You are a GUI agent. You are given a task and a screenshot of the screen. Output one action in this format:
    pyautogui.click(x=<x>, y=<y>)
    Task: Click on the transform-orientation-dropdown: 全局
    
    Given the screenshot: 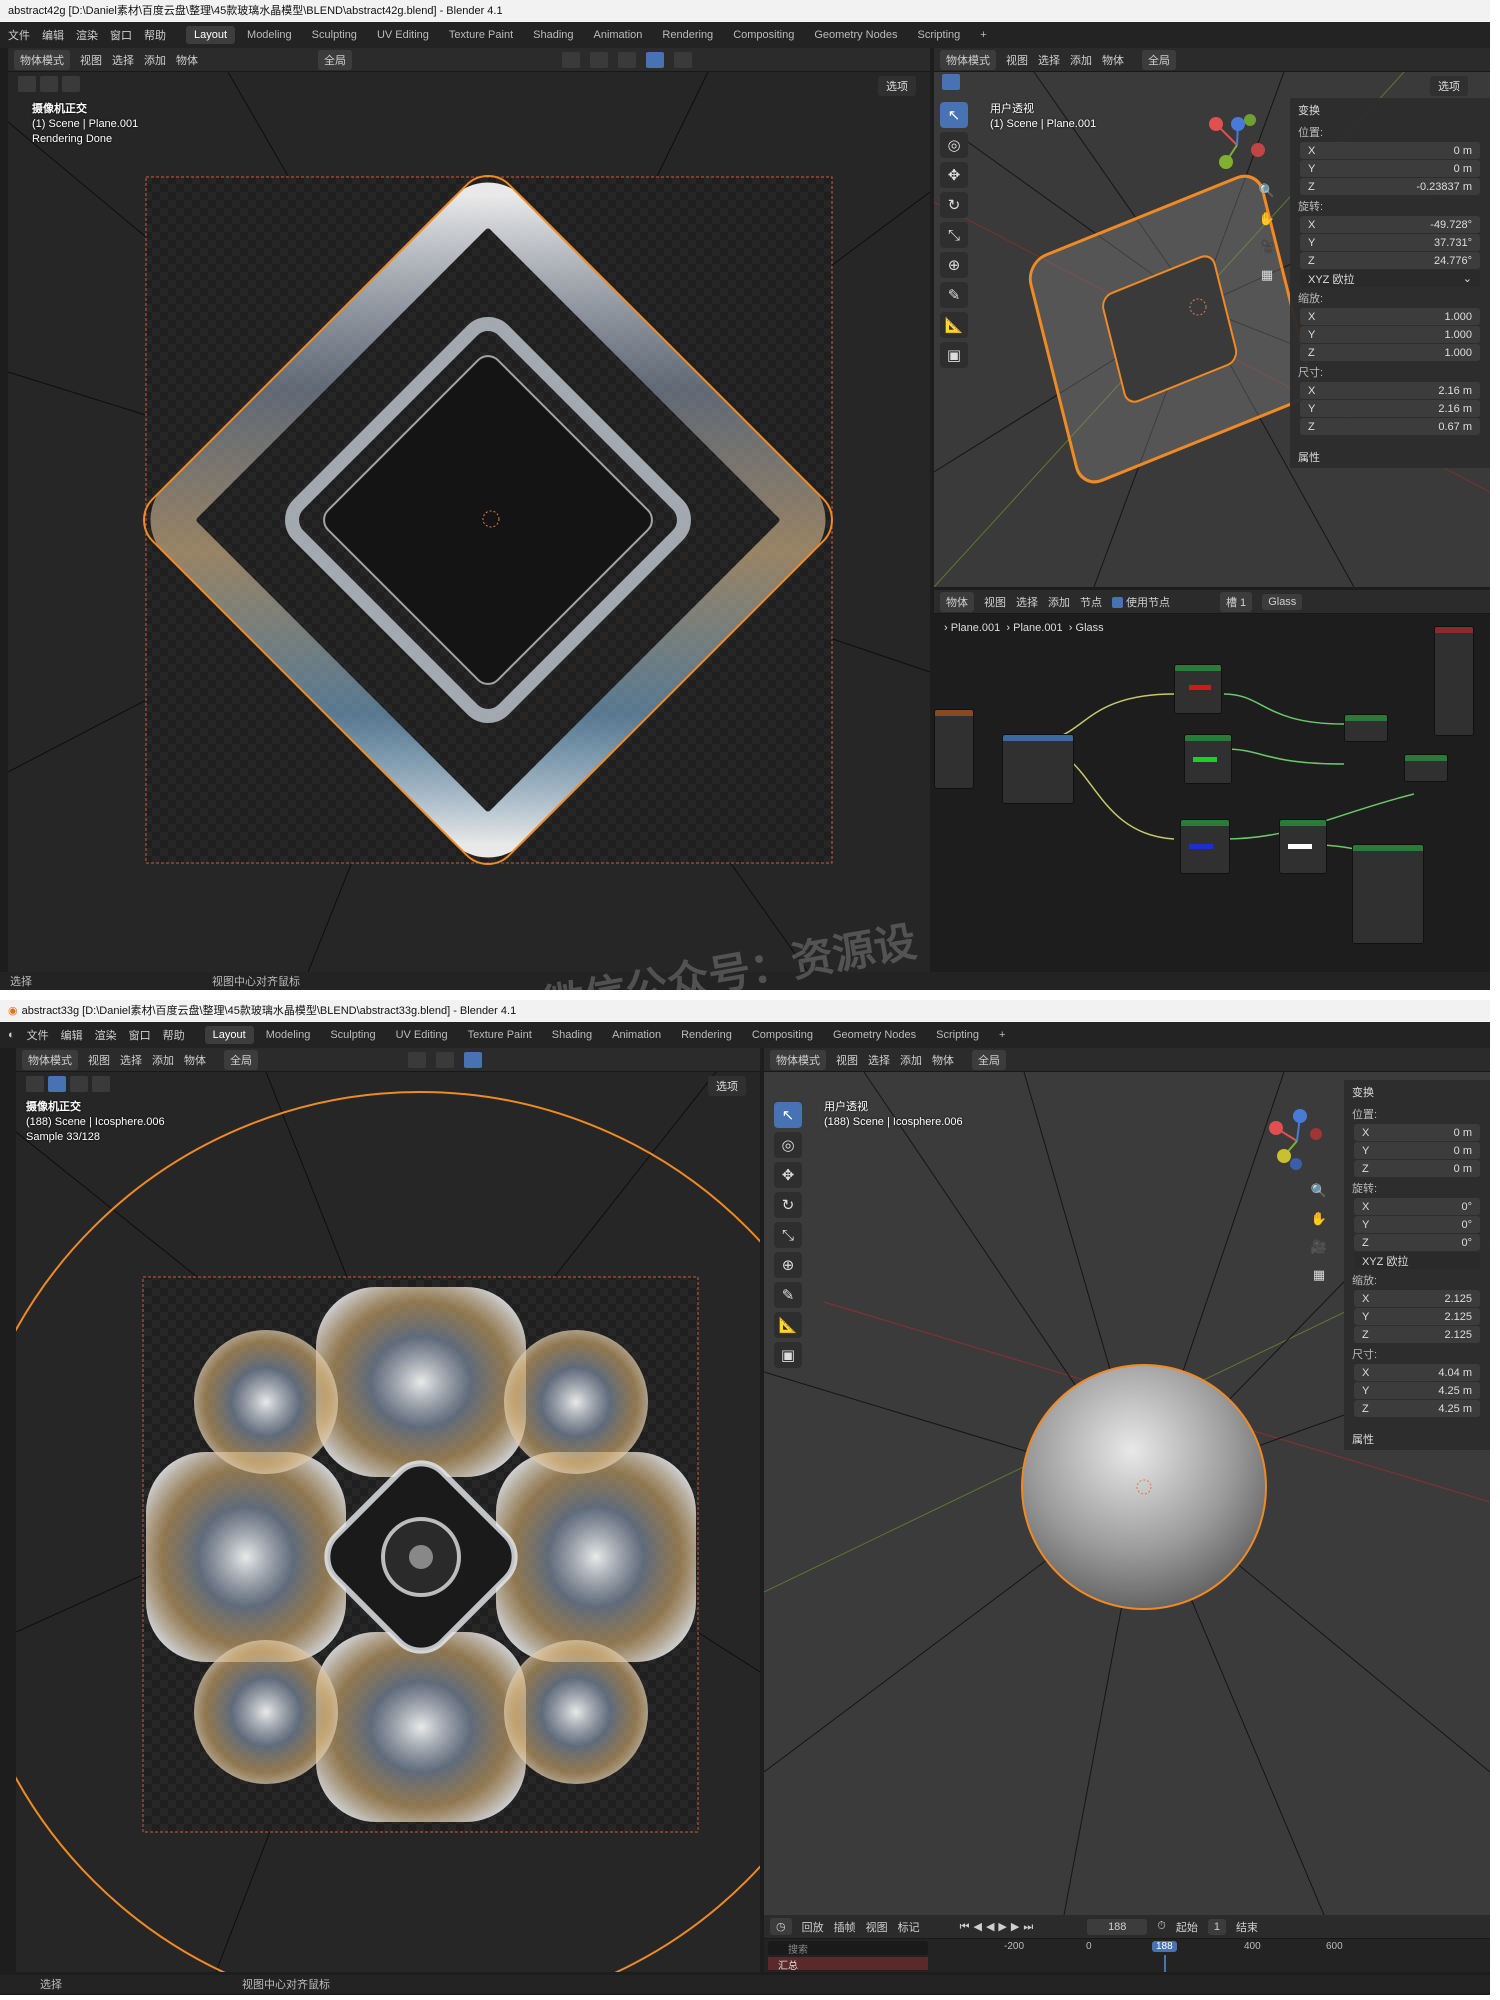 What is the action you would take?
    pyautogui.click(x=335, y=59)
    